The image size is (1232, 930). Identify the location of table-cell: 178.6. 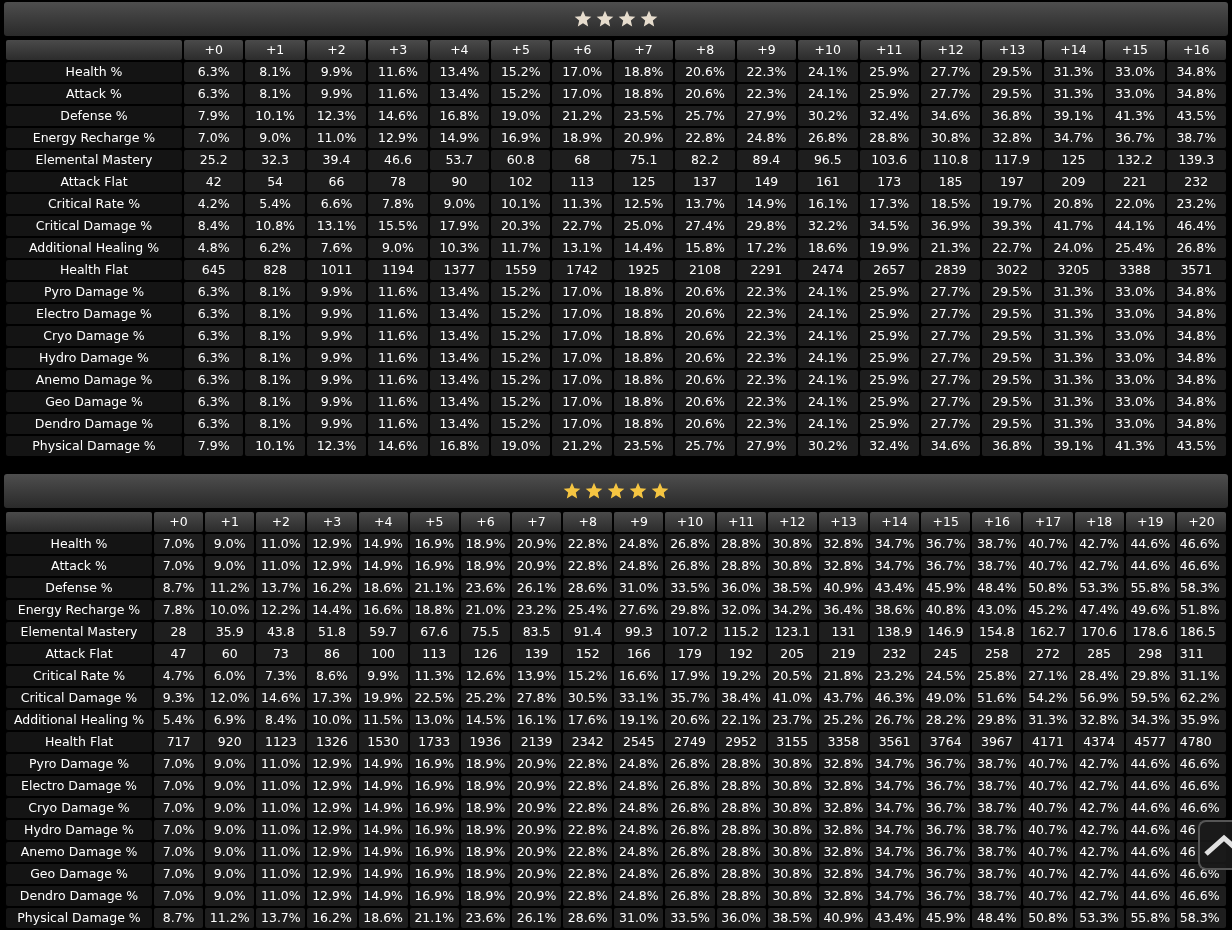
(1150, 632).